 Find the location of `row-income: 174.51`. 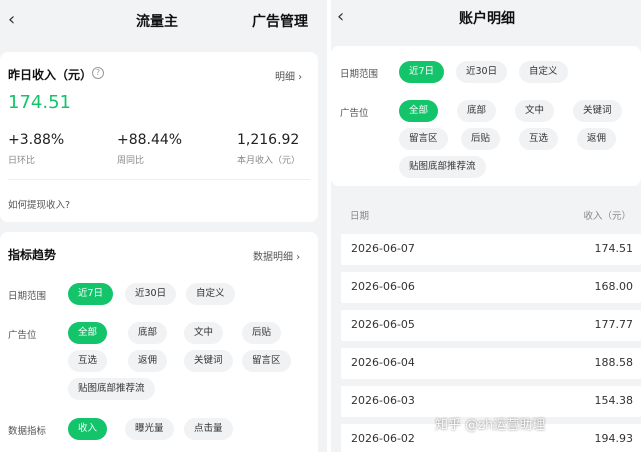

row-income: 174.51 is located at coordinates (614, 248).